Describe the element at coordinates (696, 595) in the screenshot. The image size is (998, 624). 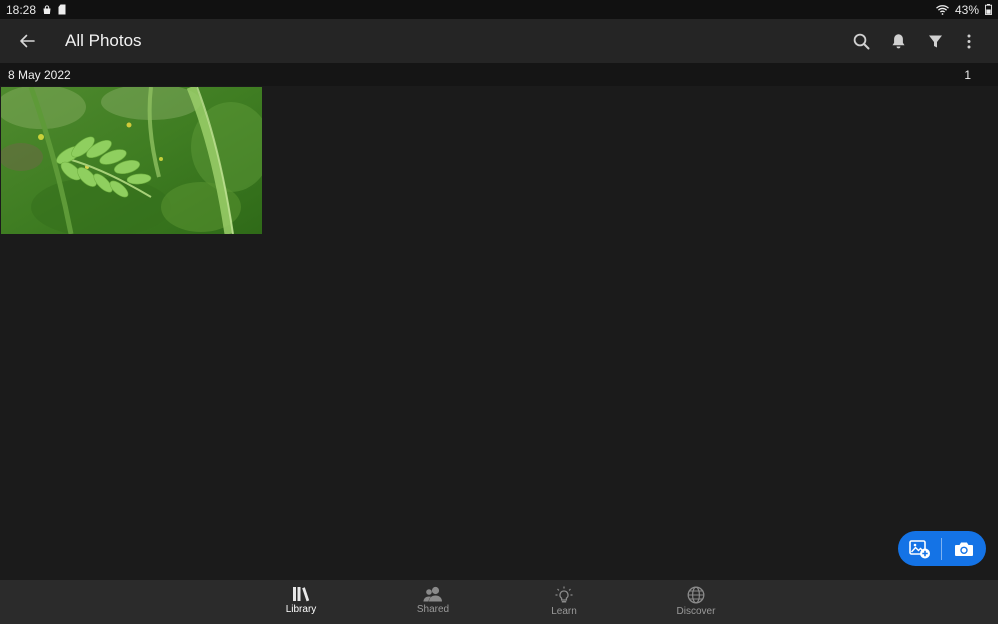
I see `globe-icon` at that location.